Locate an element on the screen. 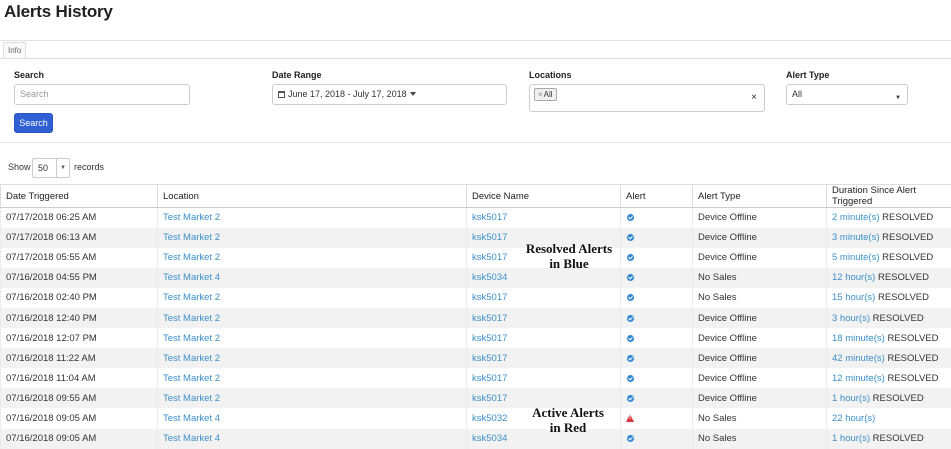  duration-link: 22 hour(s) is located at coordinates (853, 418).